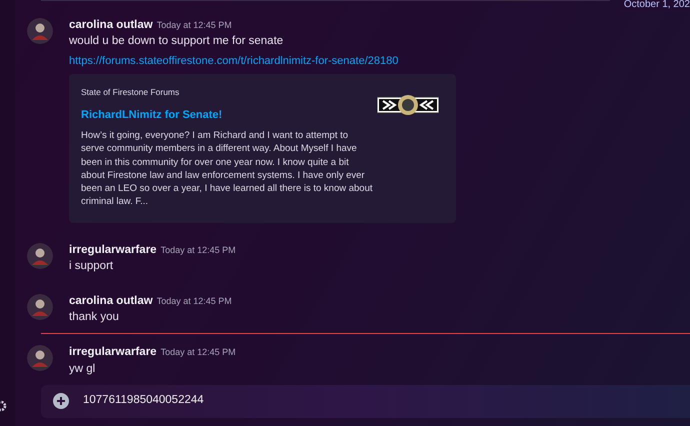  What do you see at coordinates (176, 42) in the screenshot?
I see `message-text: would u be down to support me for senate` at bounding box center [176, 42].